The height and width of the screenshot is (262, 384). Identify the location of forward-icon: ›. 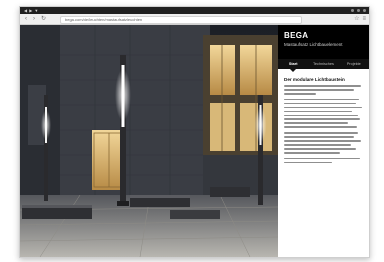
(34, 19).